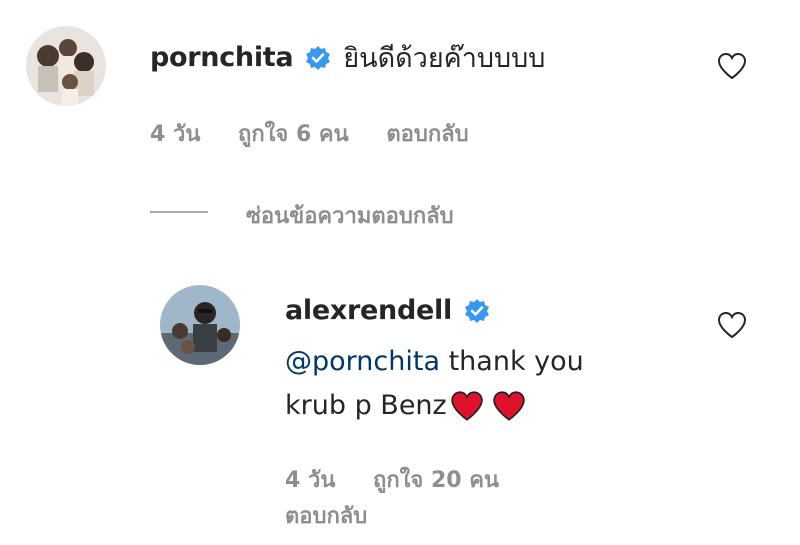 This screenshot has height=545, width=800. I want to click on red-heart-emoji-icon, so click(488, 406).